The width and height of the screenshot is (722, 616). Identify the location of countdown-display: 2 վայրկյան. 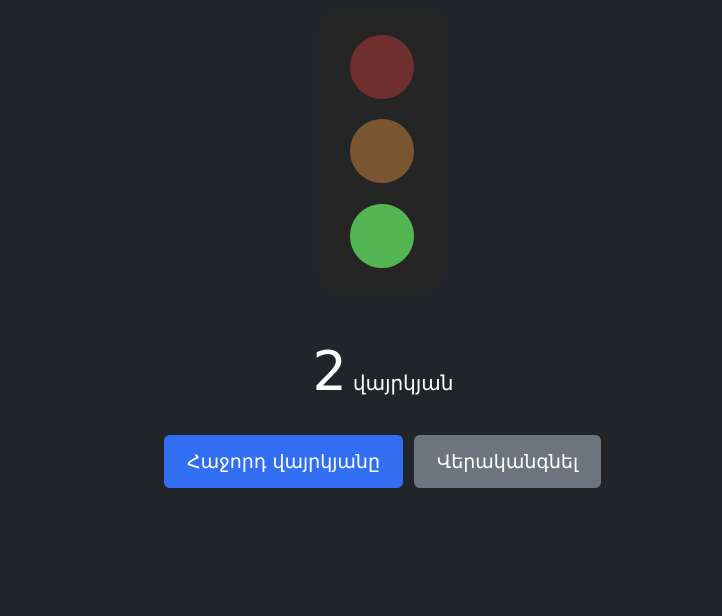
(361, 372).